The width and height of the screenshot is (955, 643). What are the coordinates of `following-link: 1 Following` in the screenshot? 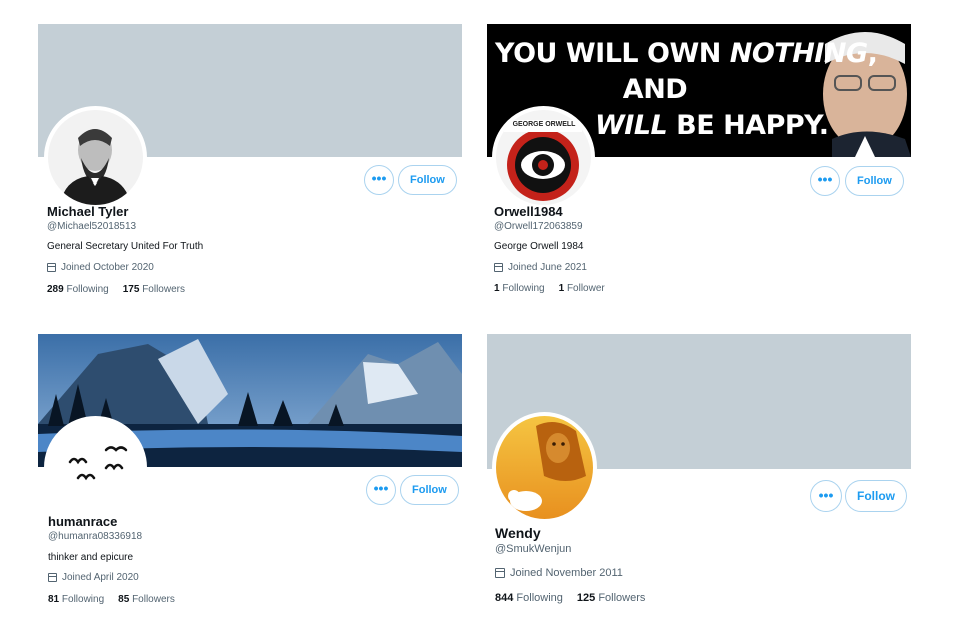 It's located at (519, 288).